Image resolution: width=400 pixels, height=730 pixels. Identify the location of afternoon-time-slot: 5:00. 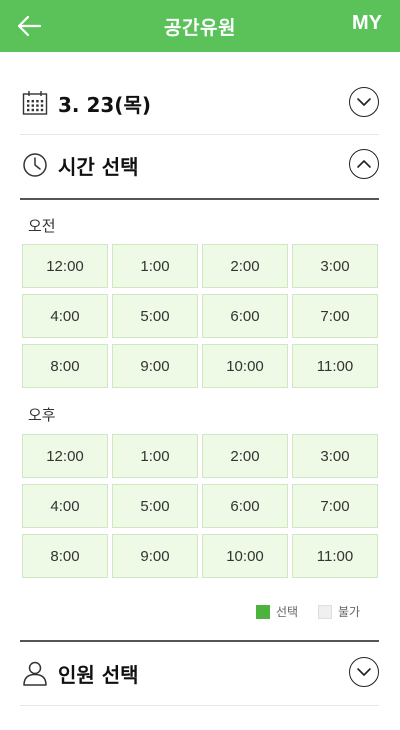
(155, 506).